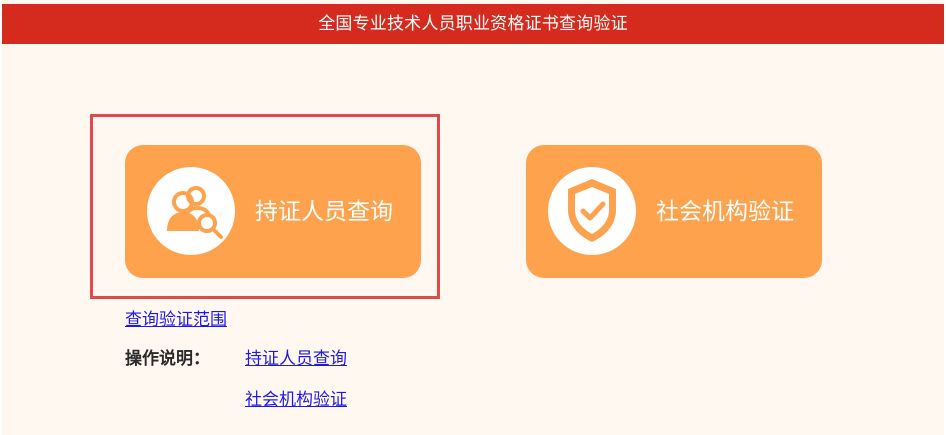 The height and width of the screenshot is (435, 946). What do you see at coordinates (167, 359) in the screenshot?
I see `operation-instructions-label: 操作说明：` at bounding box center [167, 359].